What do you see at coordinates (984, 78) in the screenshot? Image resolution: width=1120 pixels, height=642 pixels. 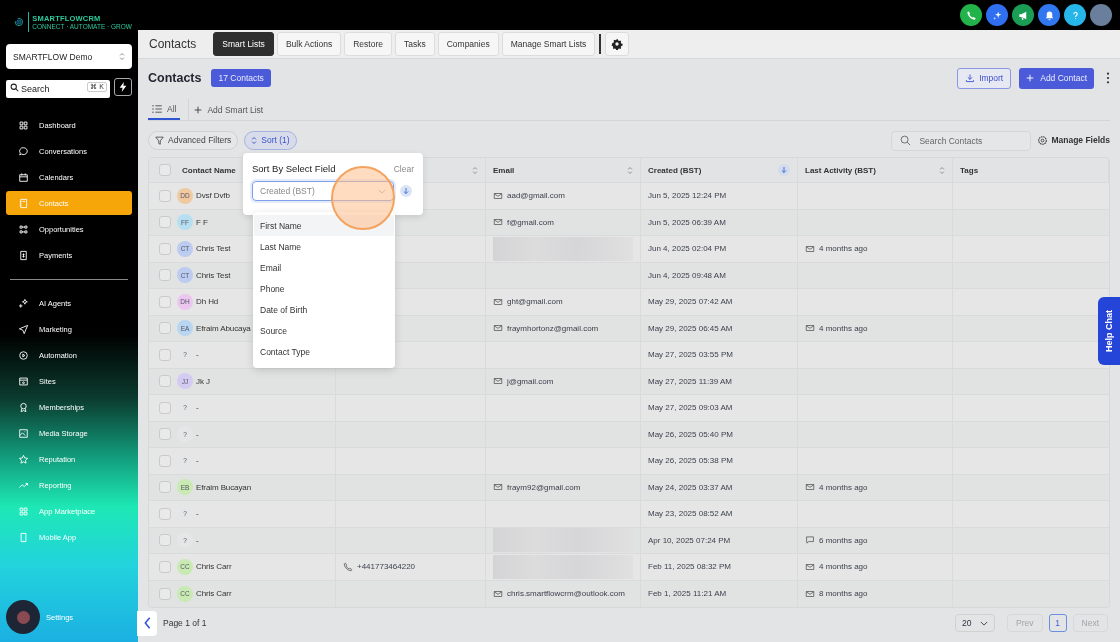 I see `import-button: Import` at bounding box center [984, 78].